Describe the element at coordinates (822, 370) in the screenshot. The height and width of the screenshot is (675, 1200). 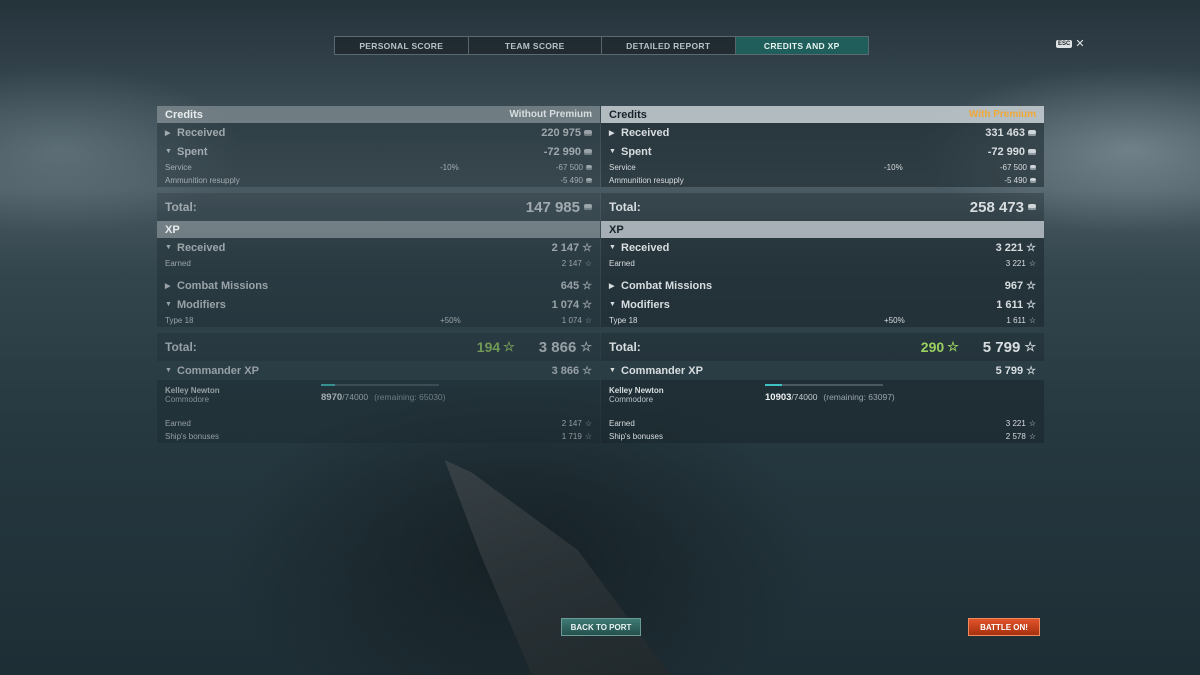
I see `commander-xp-row: ▼ Commander XP 5 799 ☆` at that location.